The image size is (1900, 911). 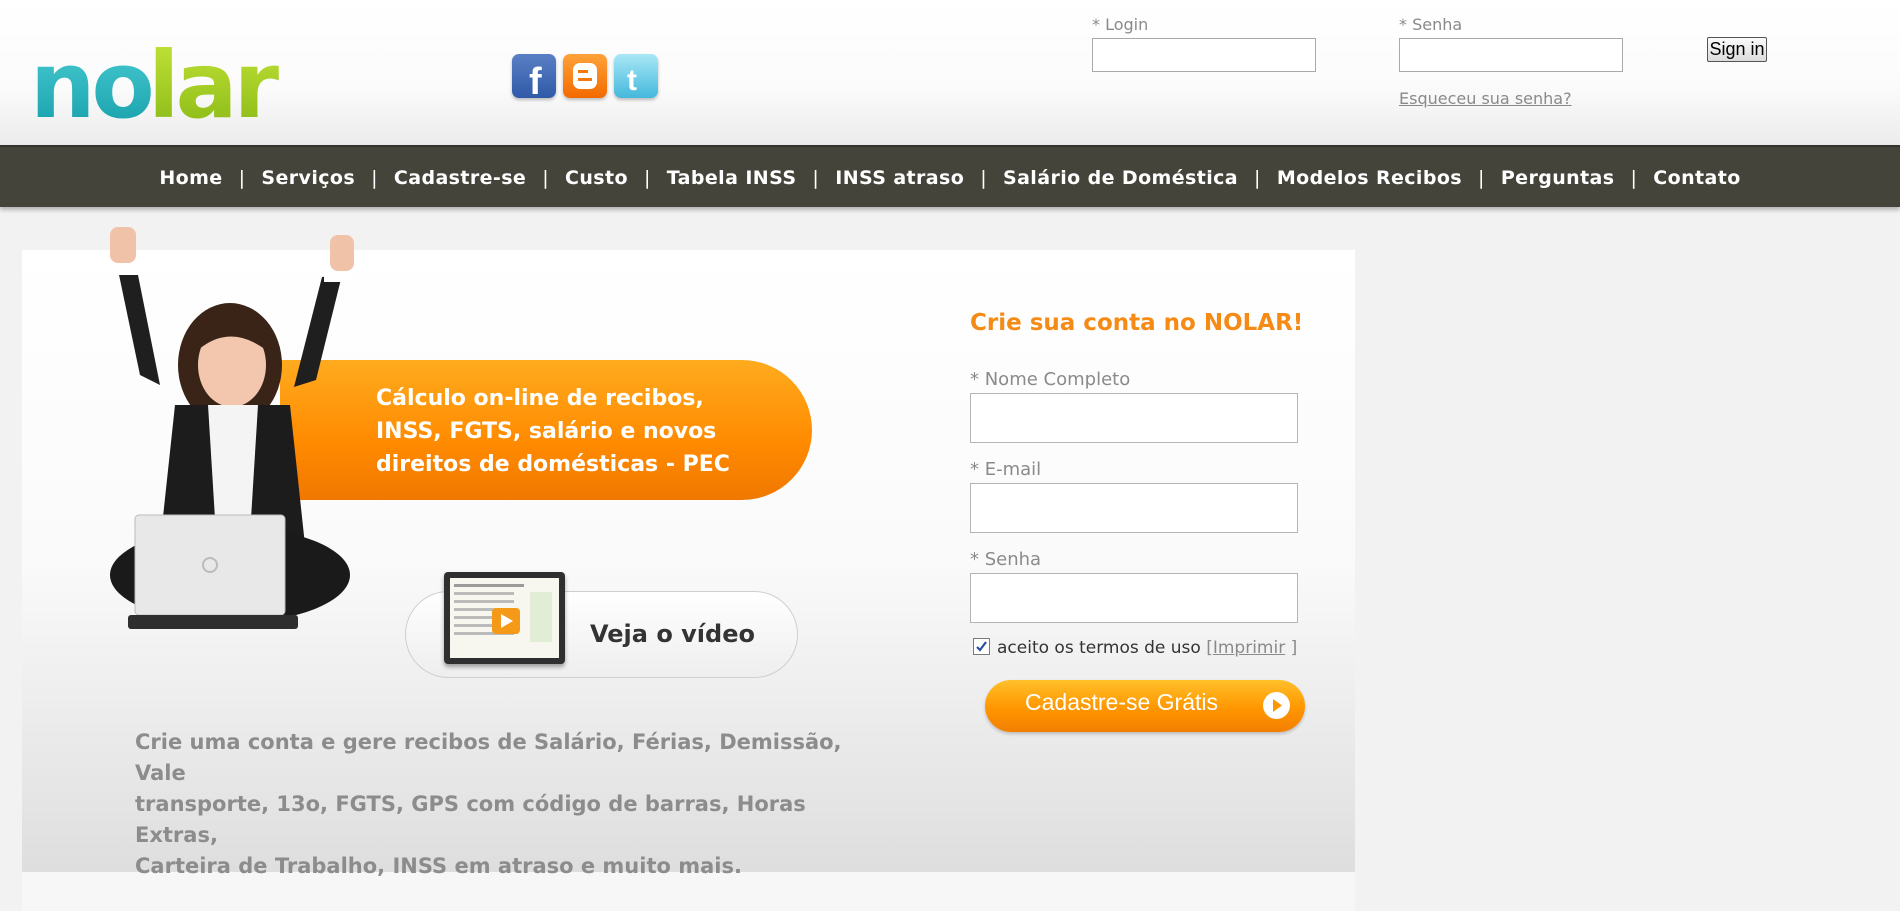 What do you see at coordinates (1006, 559) in the screenshot?
I see `signup-password-label: * Senha` at bounding box center [1006, 559].